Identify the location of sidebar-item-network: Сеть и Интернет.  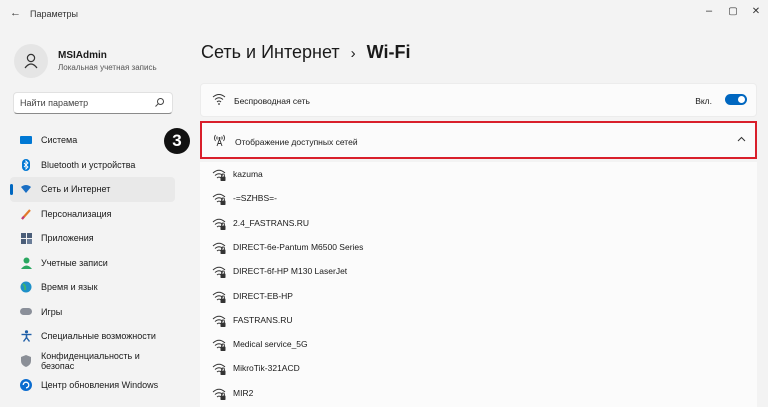
(92, 189).